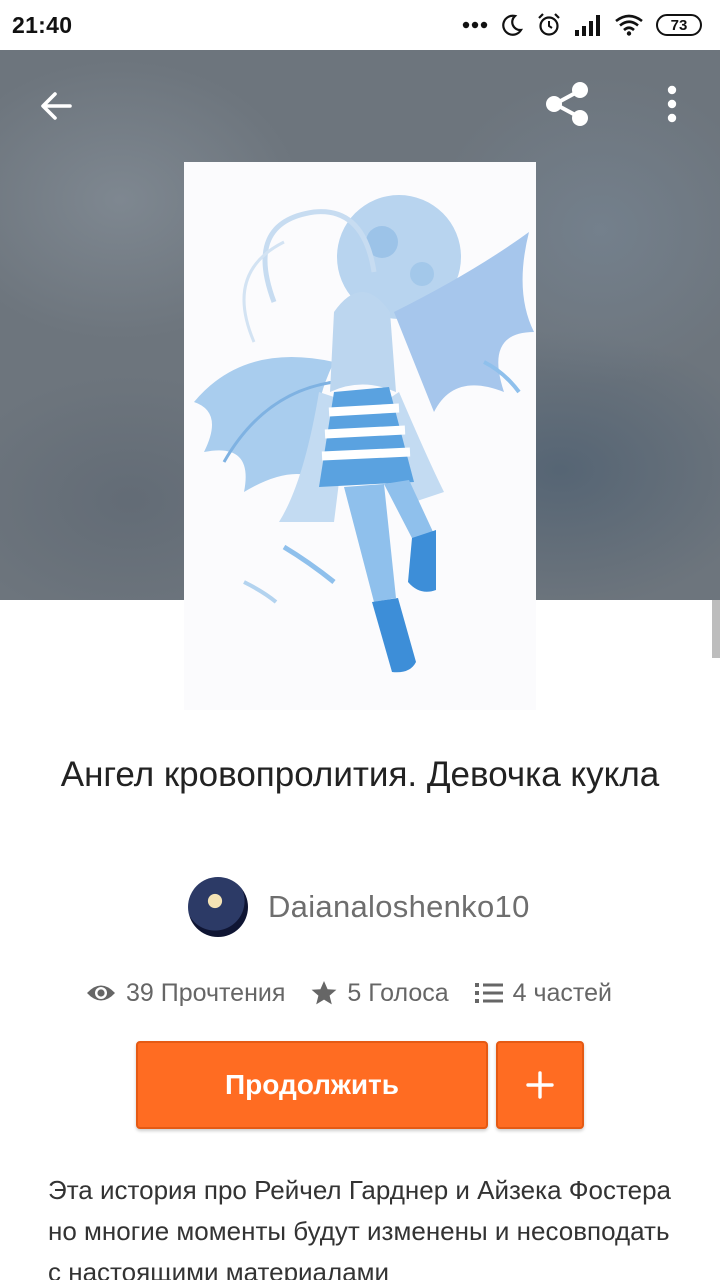  Describe the element at coordinates (324, 993) in the screenshot. I see `star-icon` at that location.